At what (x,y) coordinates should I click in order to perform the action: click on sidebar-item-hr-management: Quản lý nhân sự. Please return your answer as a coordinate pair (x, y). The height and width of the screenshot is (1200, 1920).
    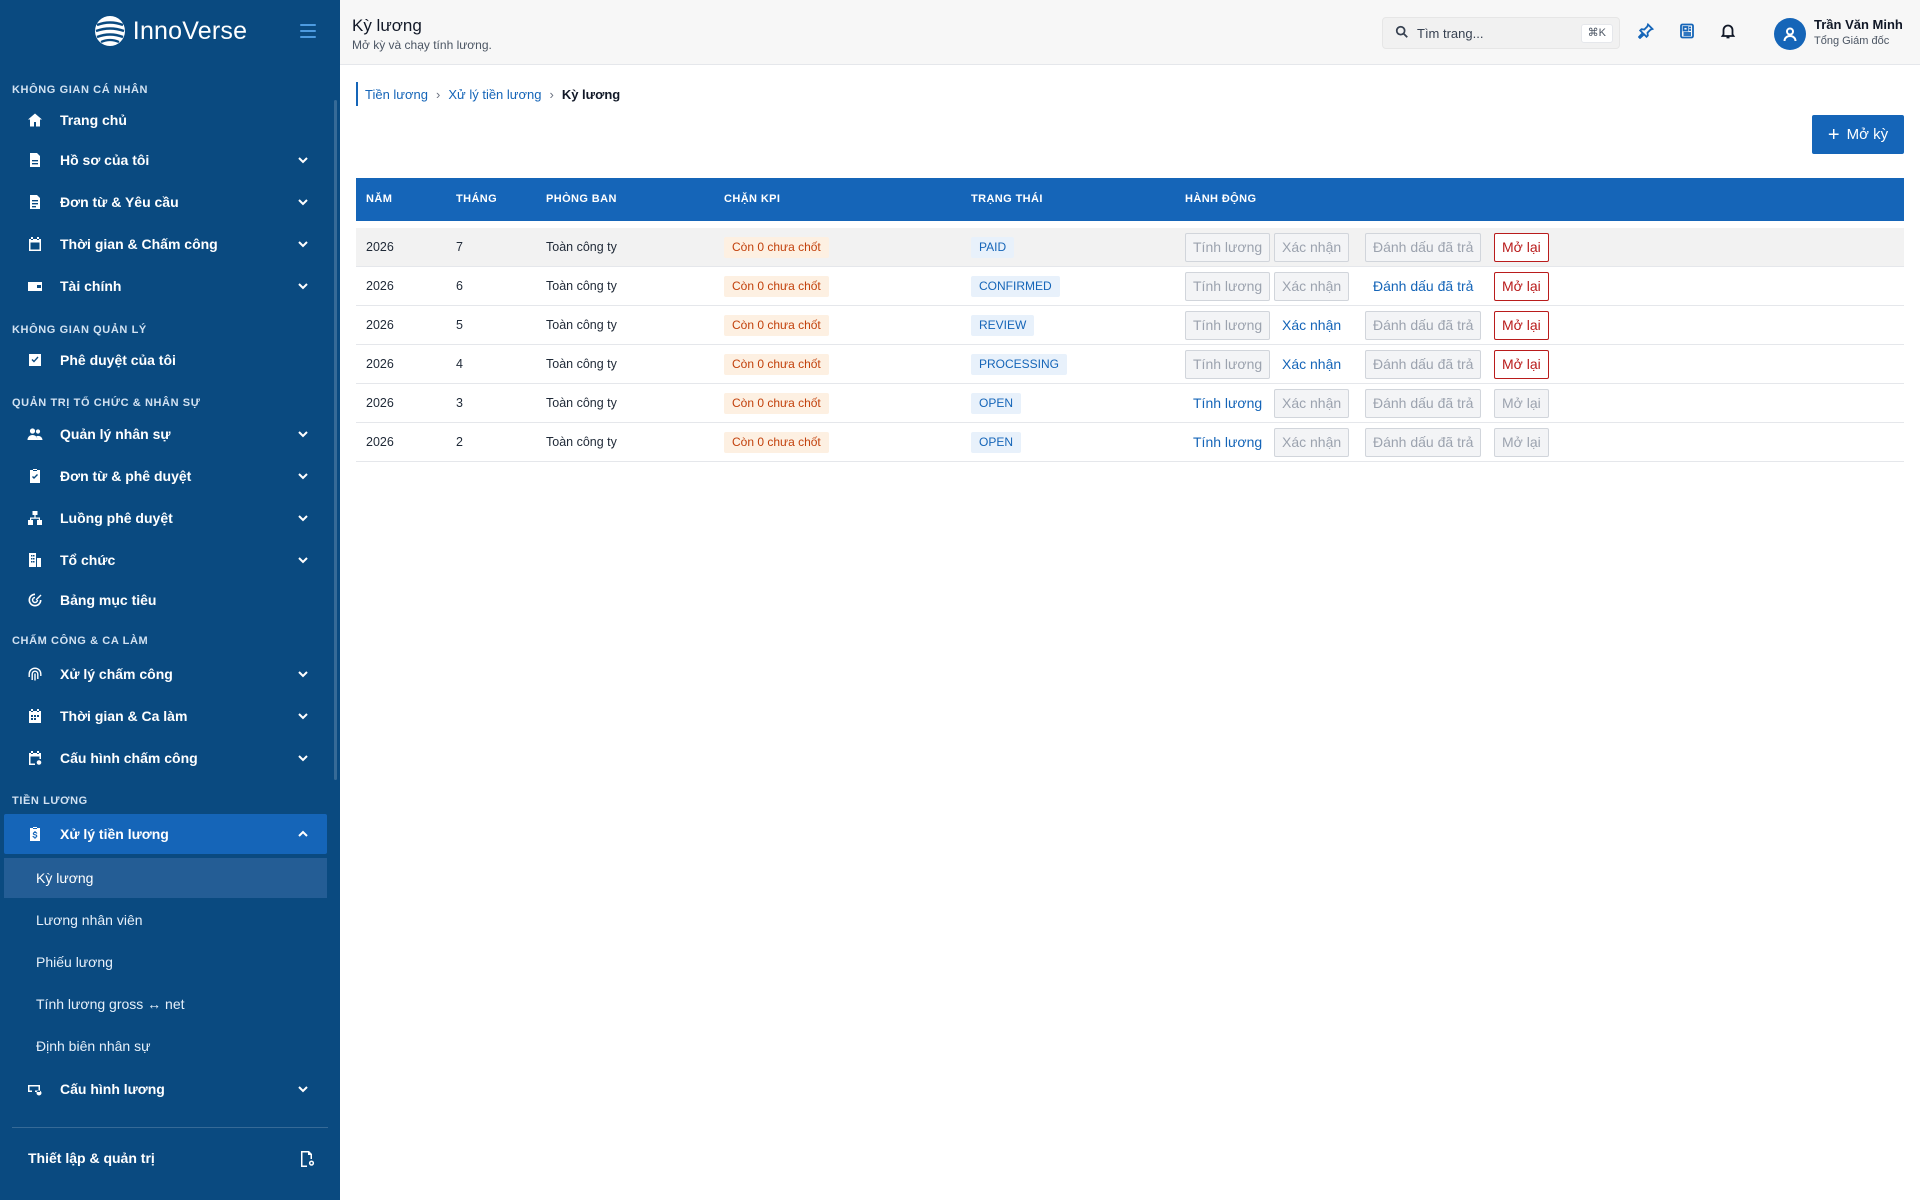
    Looking at the image, I should click on (165, 434).